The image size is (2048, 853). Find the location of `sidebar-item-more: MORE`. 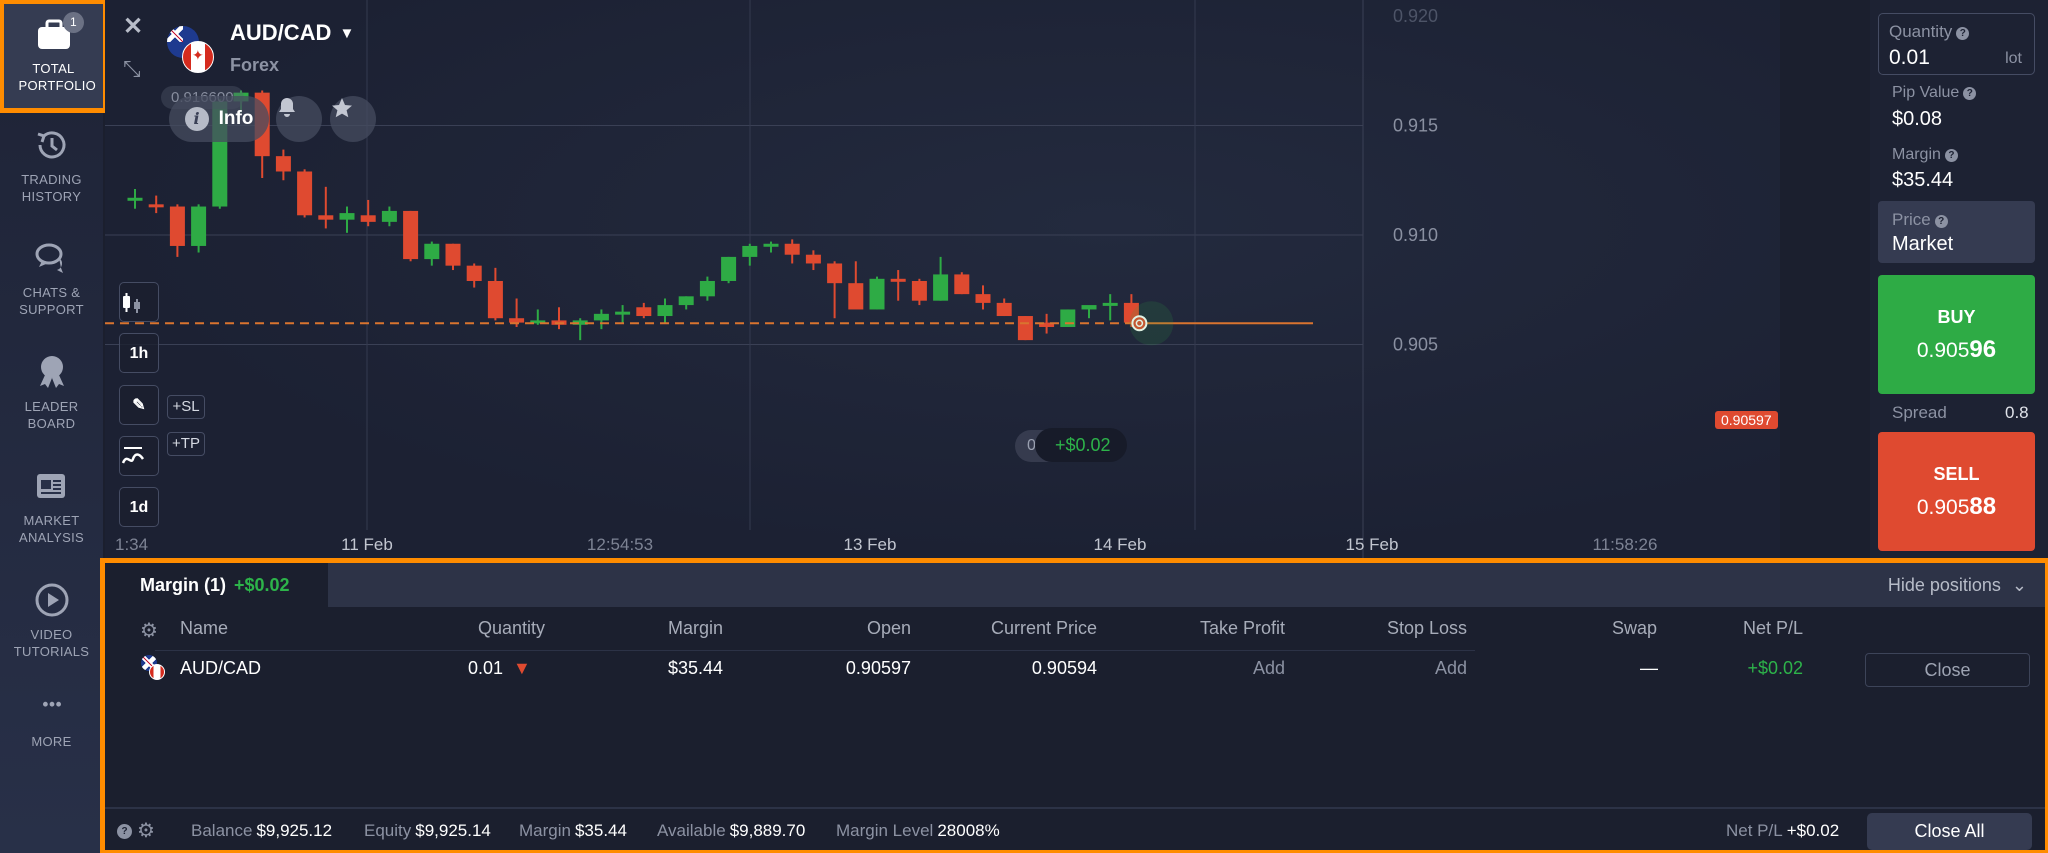

sidebar-item-more: MORE is located at coordinates (51, 723).